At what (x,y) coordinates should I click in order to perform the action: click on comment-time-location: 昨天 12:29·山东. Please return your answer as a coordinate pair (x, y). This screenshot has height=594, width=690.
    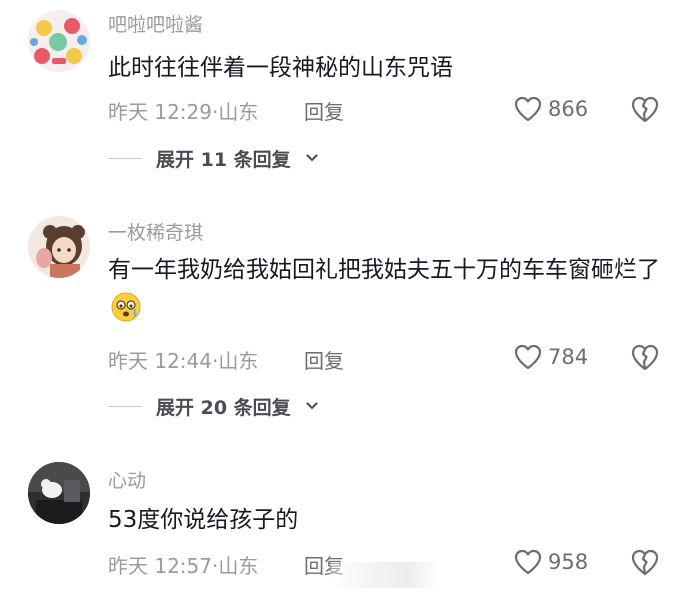
    Looking at the image, I should click on (183, 112).